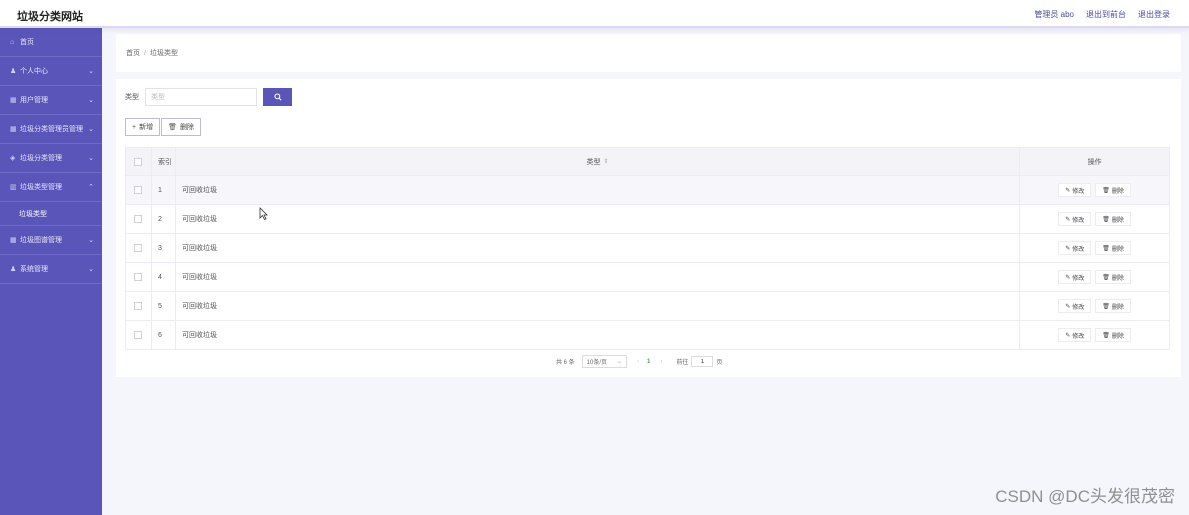  What do you see at coordinates (143, 127) in the screenshot?
I see `add-button: + 新增` at bounding box center [143, 127].